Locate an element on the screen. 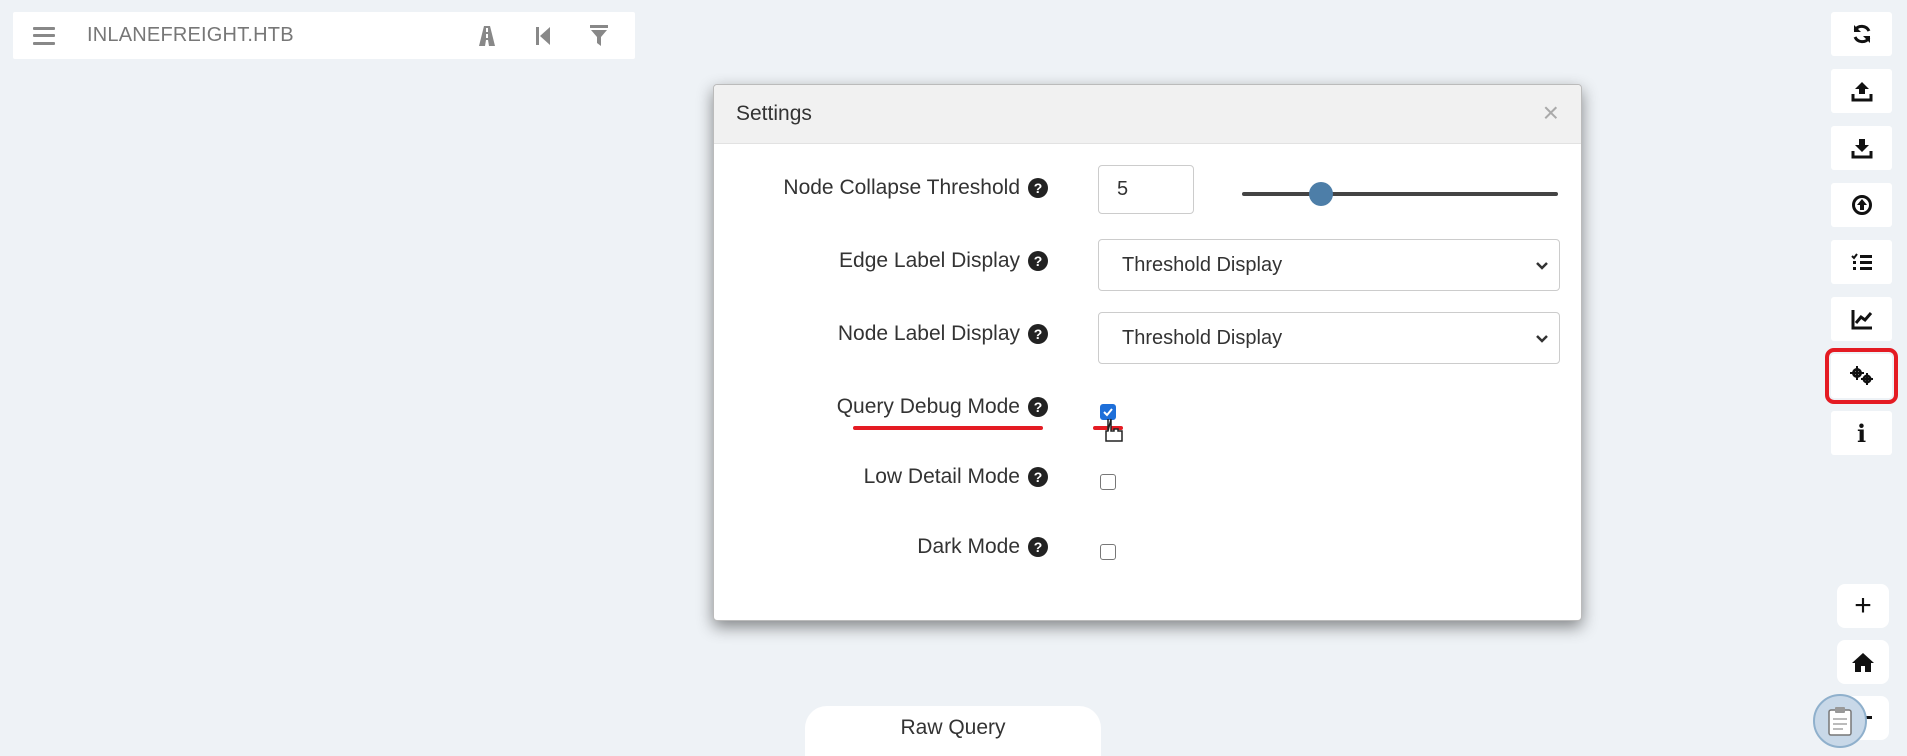  close-icon: × is located at coordinates (1551, 113).